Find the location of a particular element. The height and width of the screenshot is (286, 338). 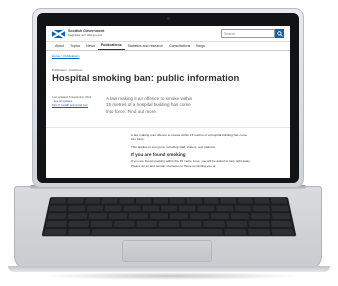

laptop-front-edge is located at coordinates (169, 269).